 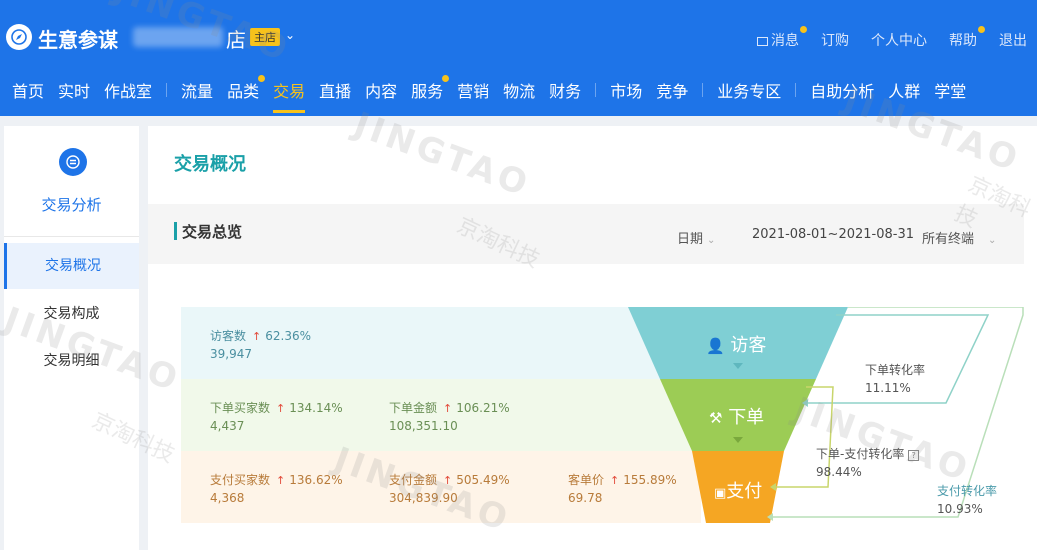 What do you see at coordinates (71, 266) in the screenshot?
I see `sidebar-item-overview: 交易概况` at bounding box center [71, 266].